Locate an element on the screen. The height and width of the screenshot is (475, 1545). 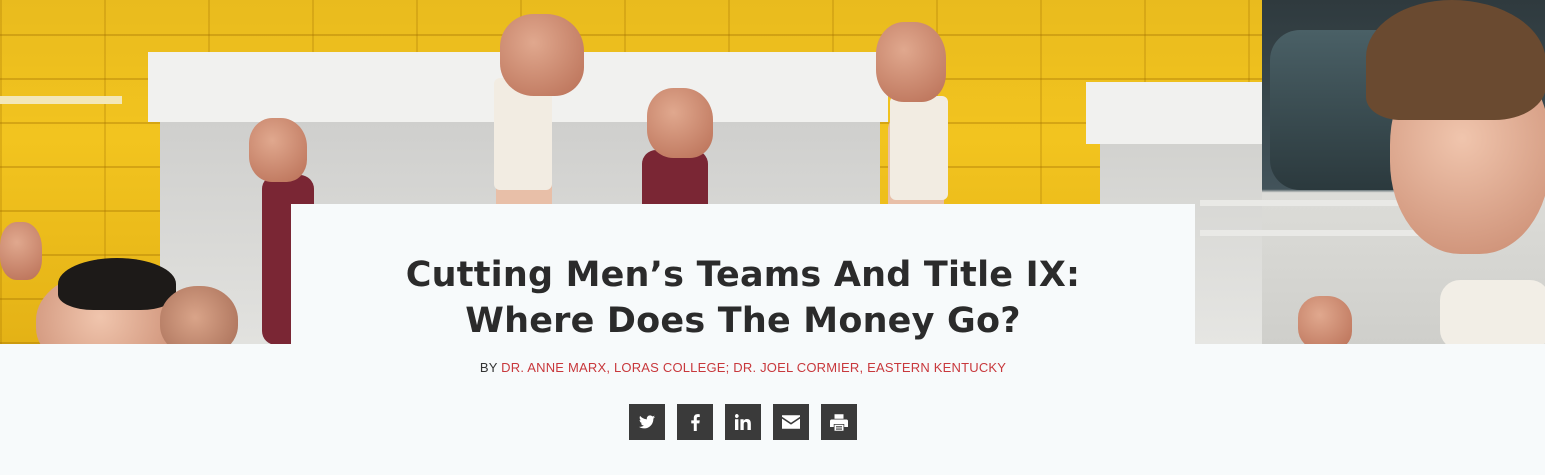
linkedin-share-button is located at coordinates (743, 422).